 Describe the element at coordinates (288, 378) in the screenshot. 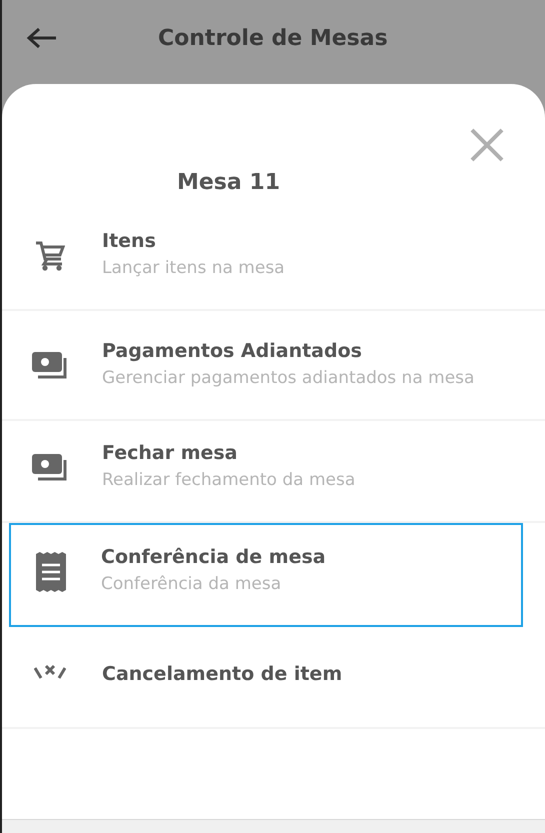

I see `item-description: Gerenciar pagamentos adiantados na mesa` at that location.